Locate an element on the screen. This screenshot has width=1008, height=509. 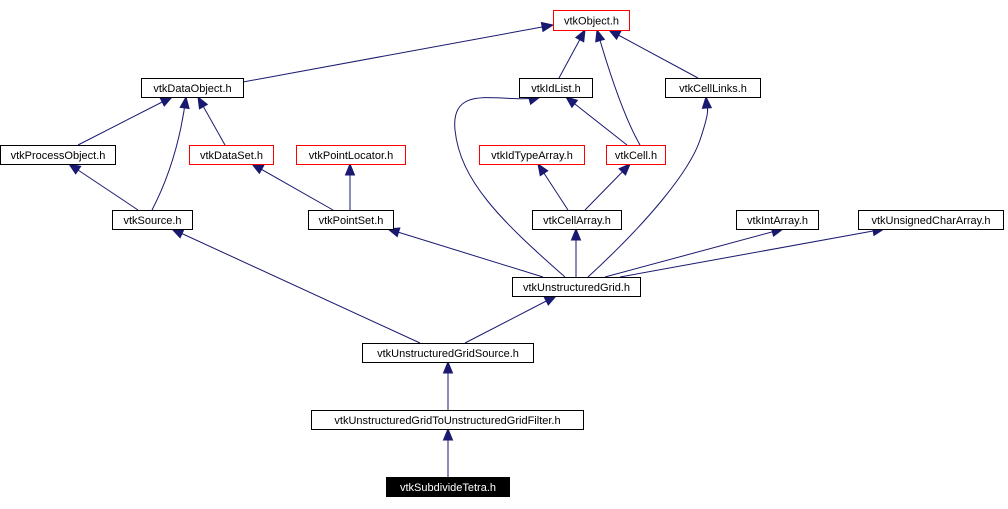
node-vtkUnstructuredGrid: vtkUnstructuredGrid.h is located at coordinates (576, 287).